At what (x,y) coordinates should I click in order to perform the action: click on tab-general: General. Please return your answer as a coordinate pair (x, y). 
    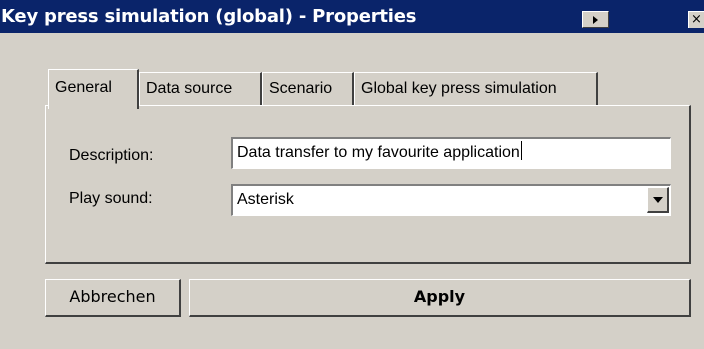
    Looking at the image, I should click on (93, 89).